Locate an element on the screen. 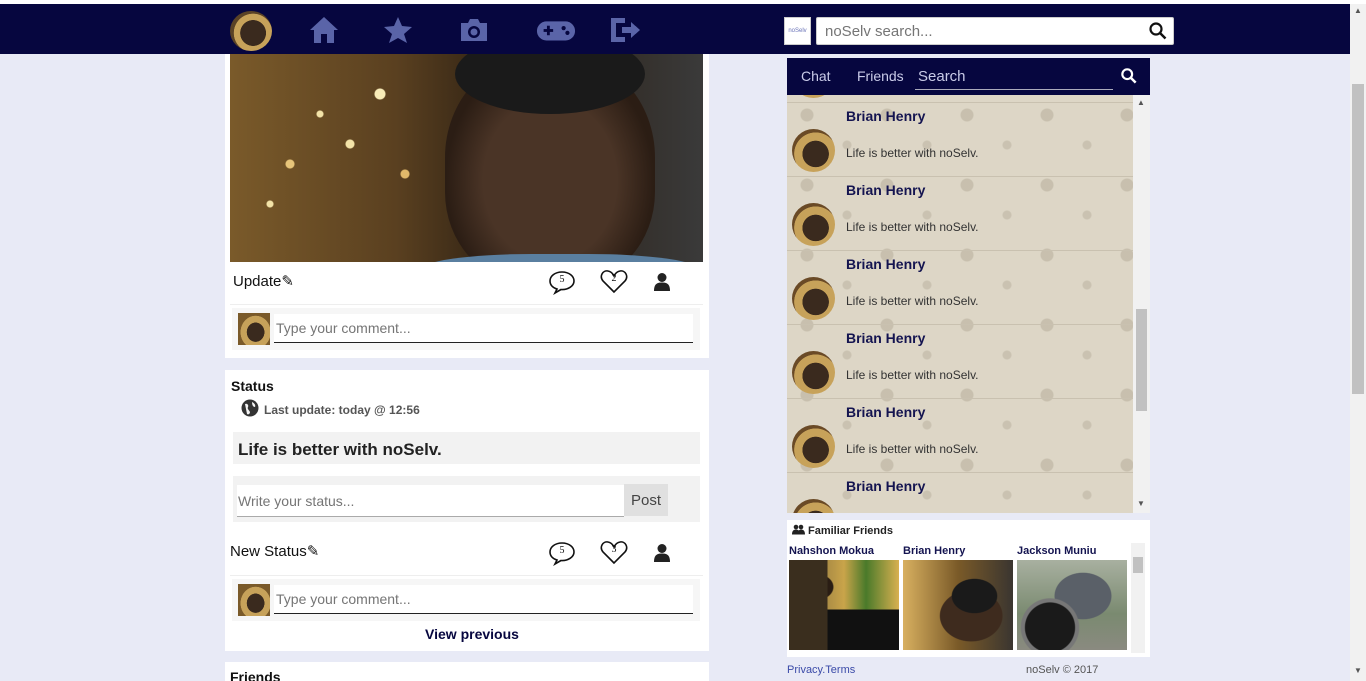 Image resolution: width=1366 pixels, height=681 pixels. logout-icon is located at coordinates (624, 30).